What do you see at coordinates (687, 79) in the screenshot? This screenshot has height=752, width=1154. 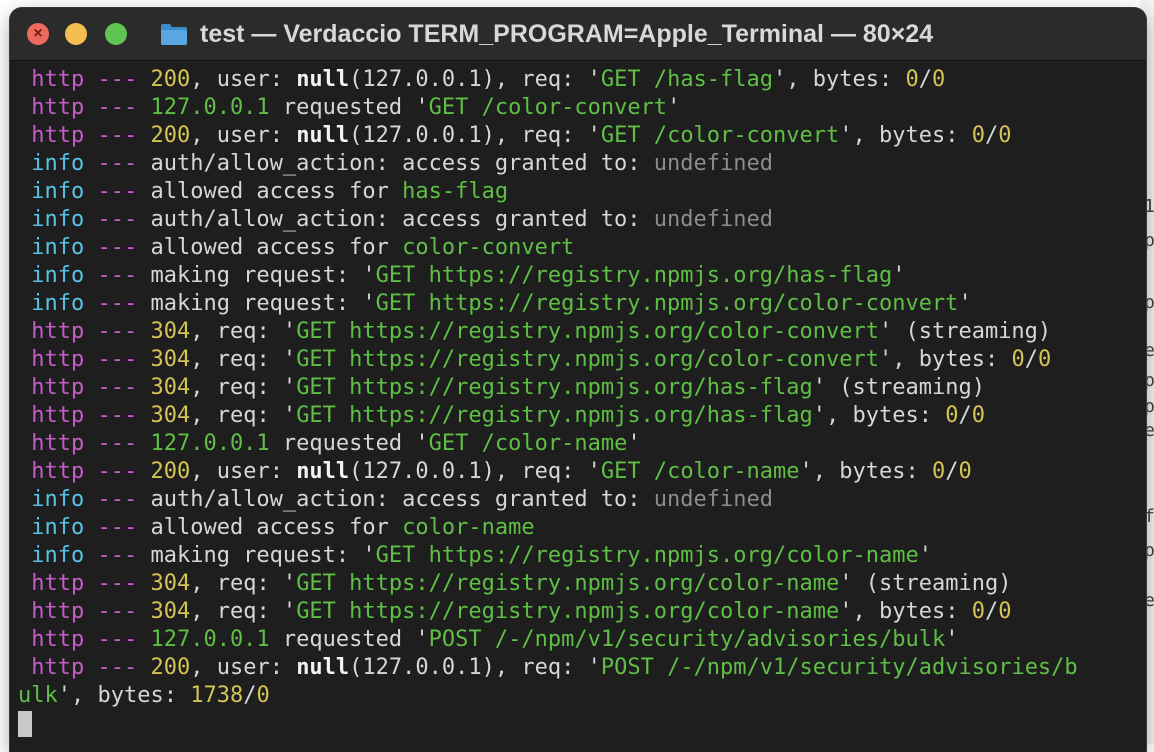 I see `log-segment: GET /has-flag` at bounding box center [687, 79].